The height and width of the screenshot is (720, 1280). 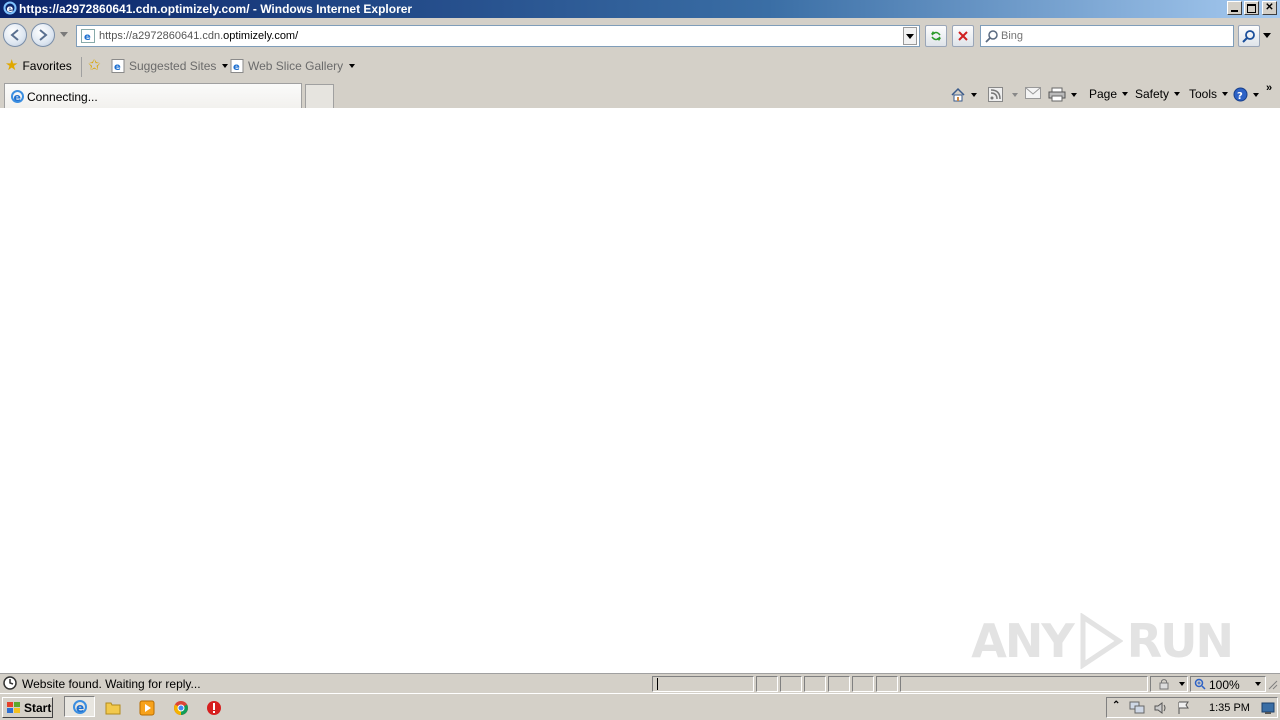 What do you see at coordinates (1184, 708) in the screenshot?
I see `action-center-flag-icon` at bounding box center [1184, 708].